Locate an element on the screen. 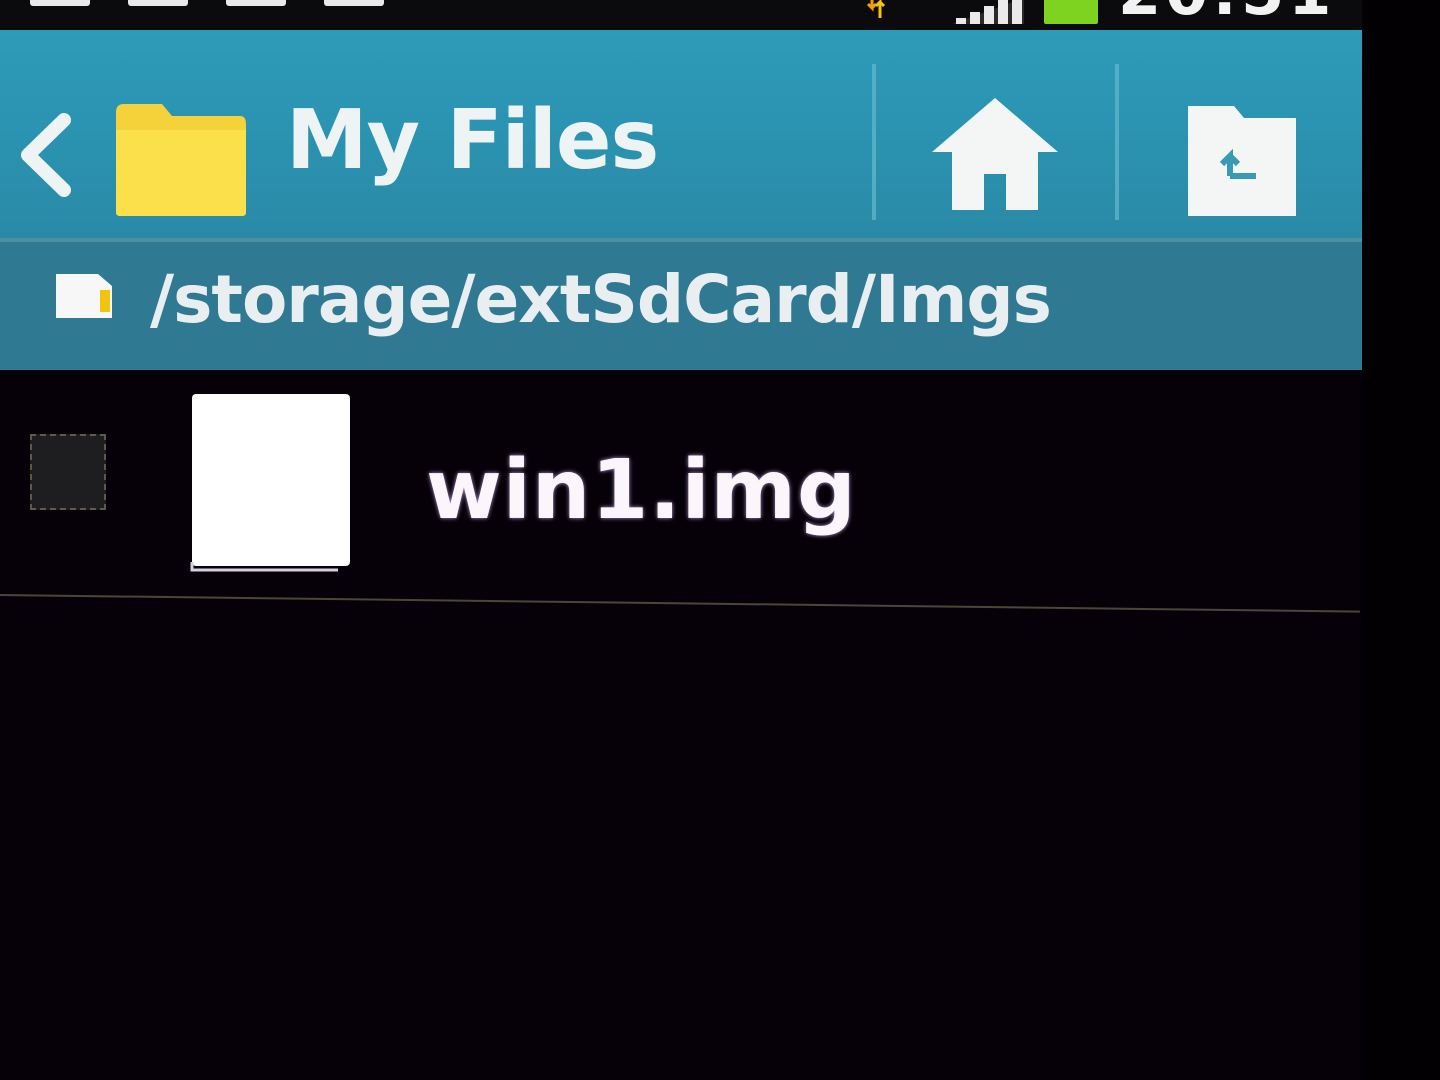 The width and height of the screenshot is (1440, 1080). sd-card-icon is located at coordinates (84, 296).